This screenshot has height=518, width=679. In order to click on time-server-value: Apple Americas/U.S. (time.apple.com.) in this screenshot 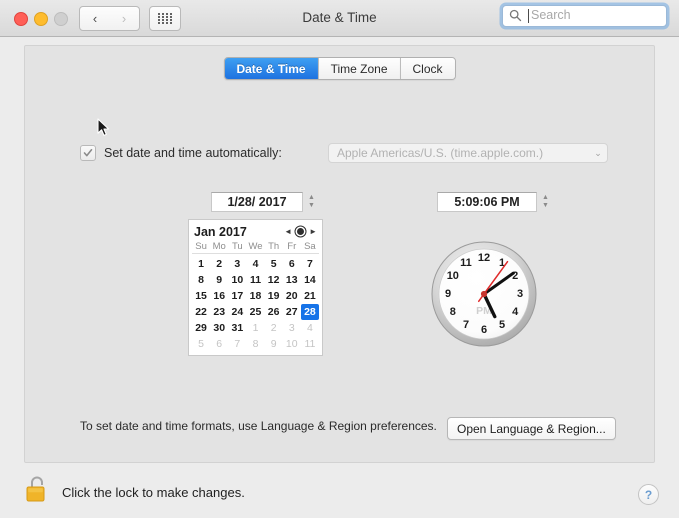, I will do `click(440, 153)`.